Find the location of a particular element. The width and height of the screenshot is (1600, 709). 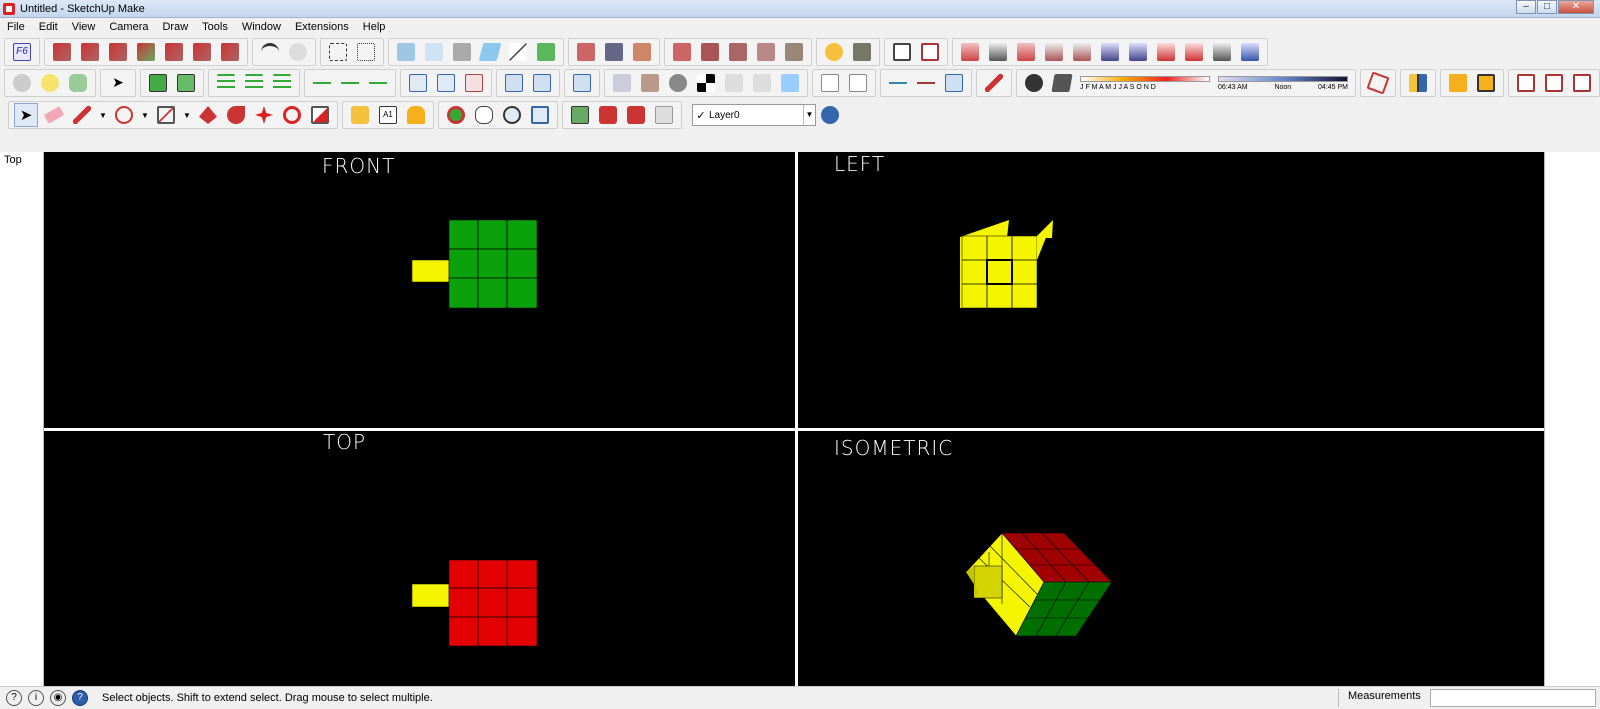

section-e-icon is located at coordinates (954, 83).